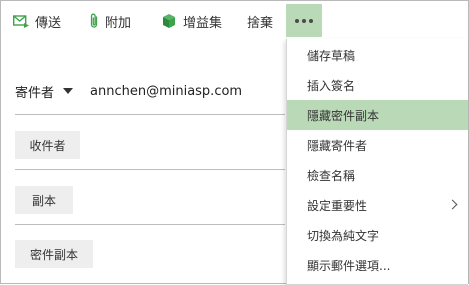 This screenshot has height=285, width=469. I want to click on discard-button: 捨棄, so click(260, 21).